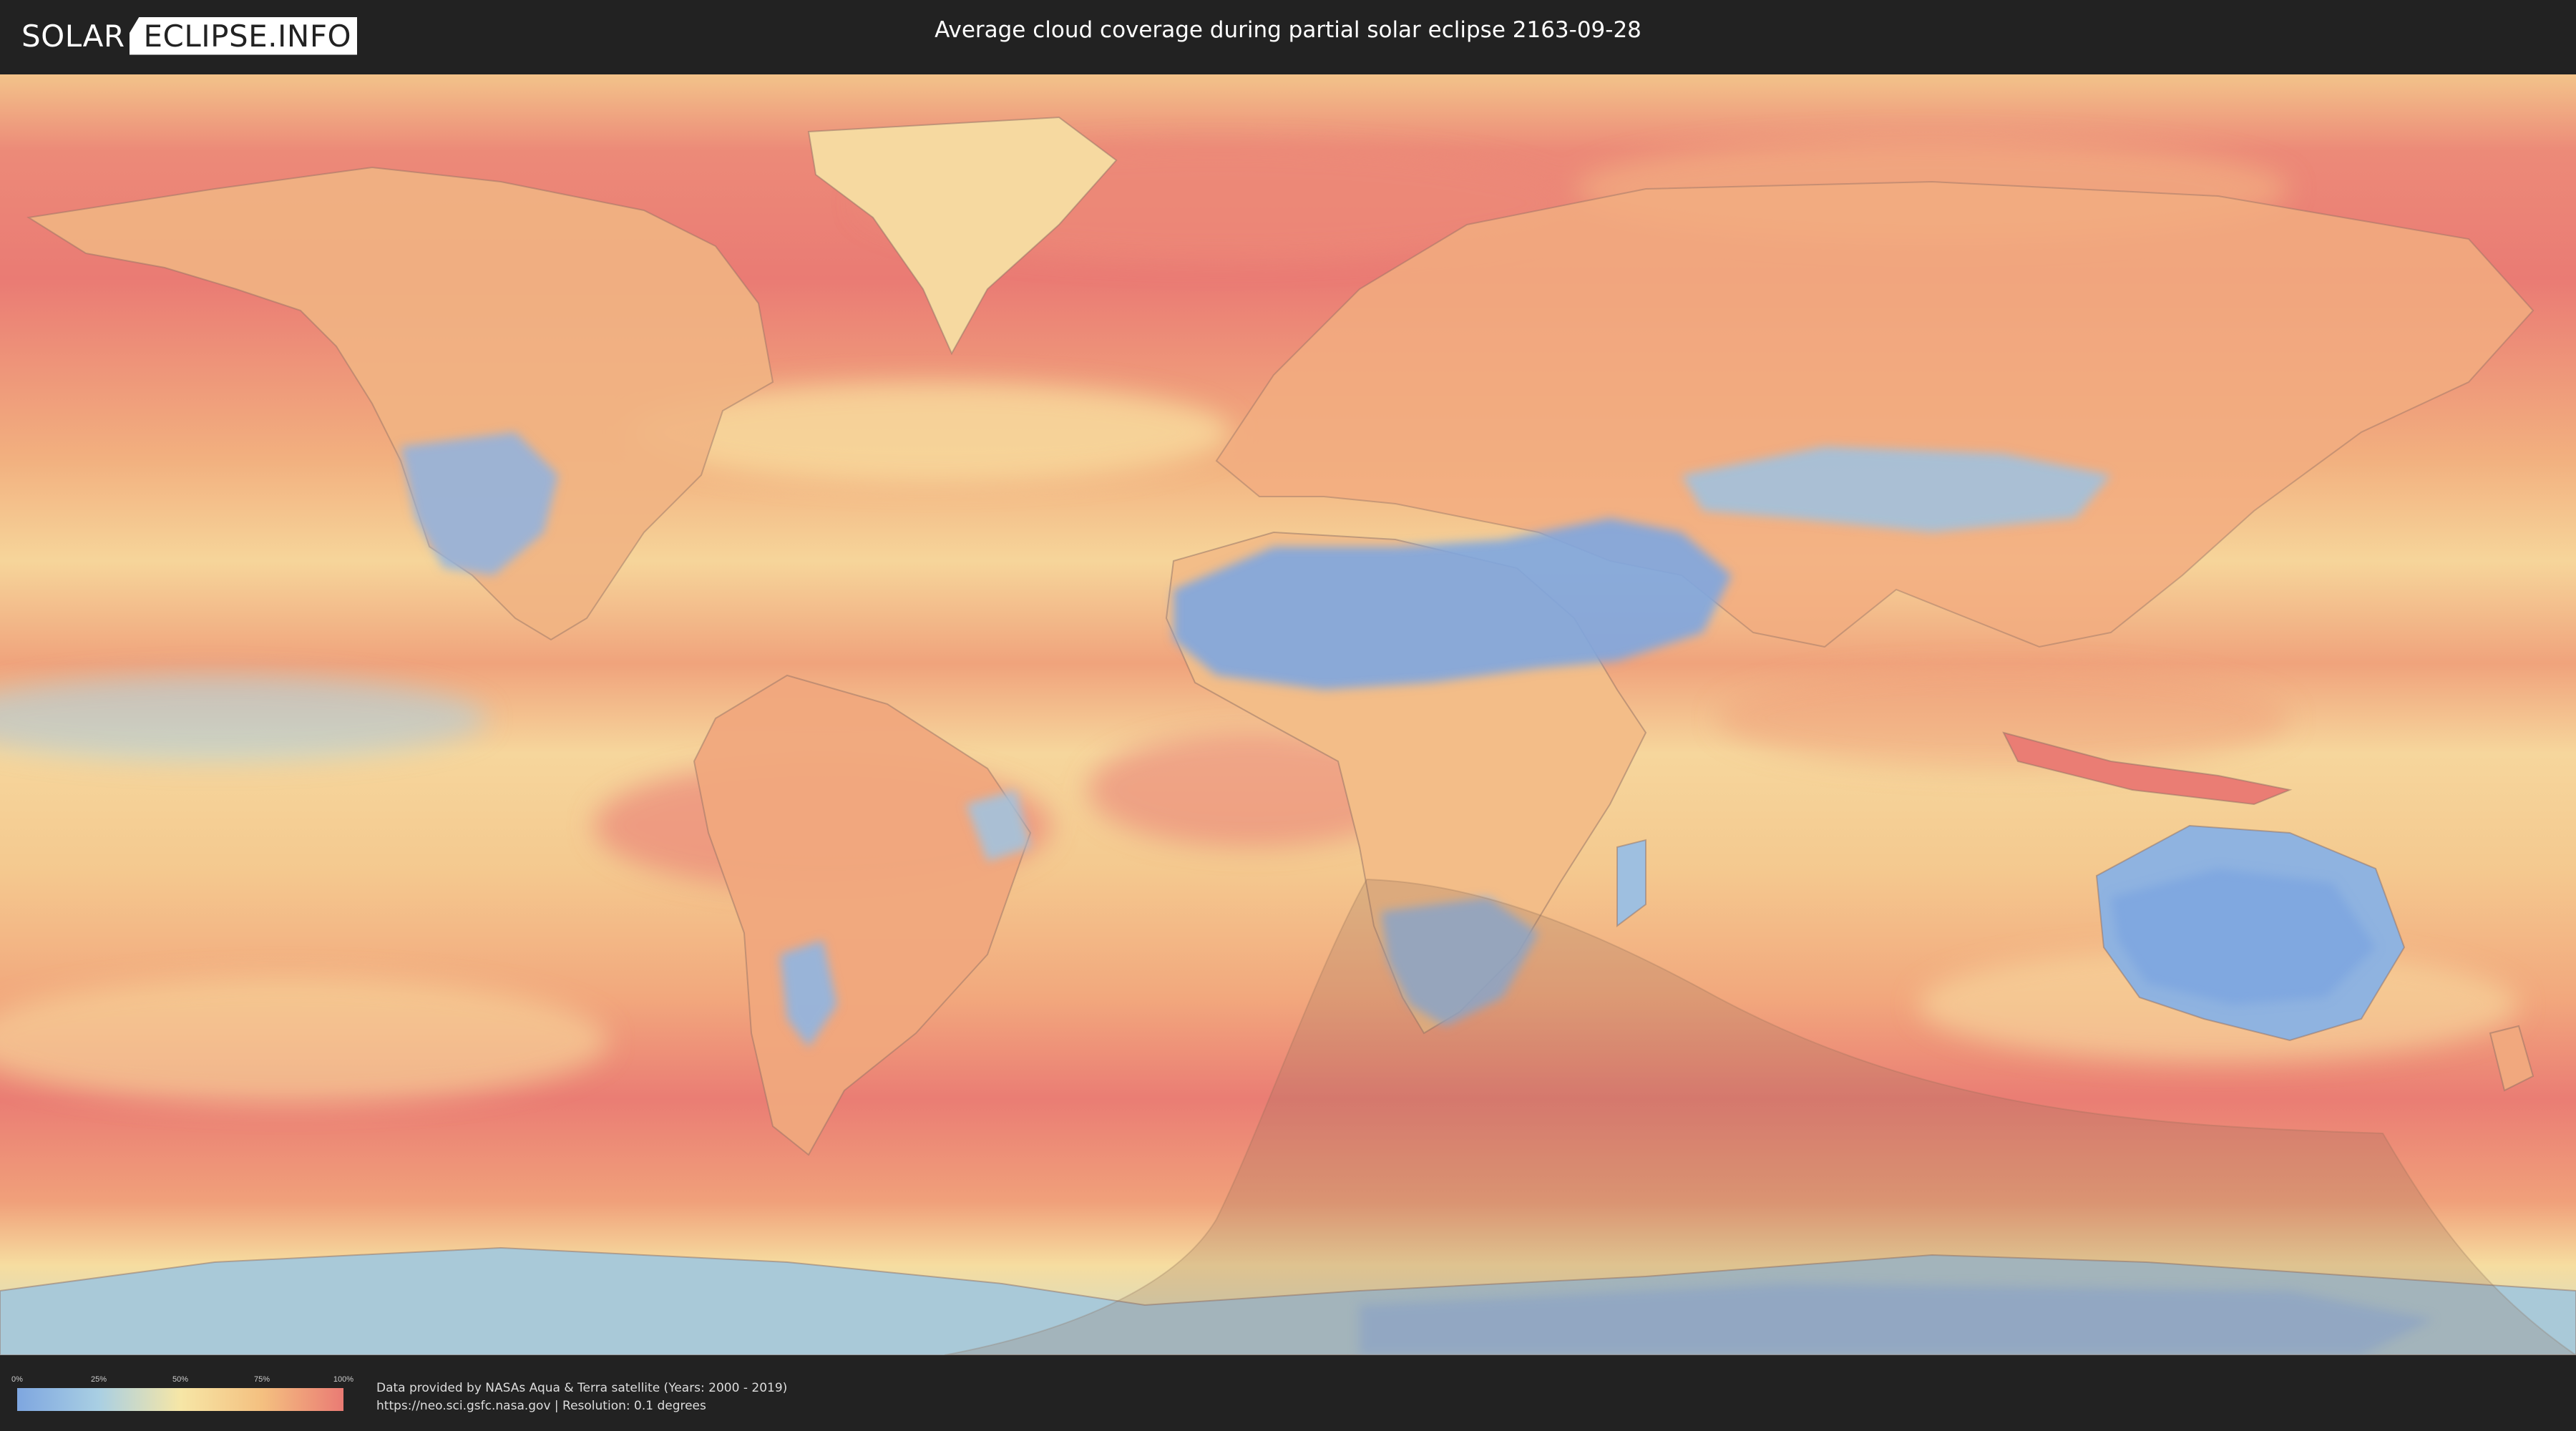 The width and height of the screenshot is (2576, 1431). I want to click on legend-color-bar, so click(180, 1399).